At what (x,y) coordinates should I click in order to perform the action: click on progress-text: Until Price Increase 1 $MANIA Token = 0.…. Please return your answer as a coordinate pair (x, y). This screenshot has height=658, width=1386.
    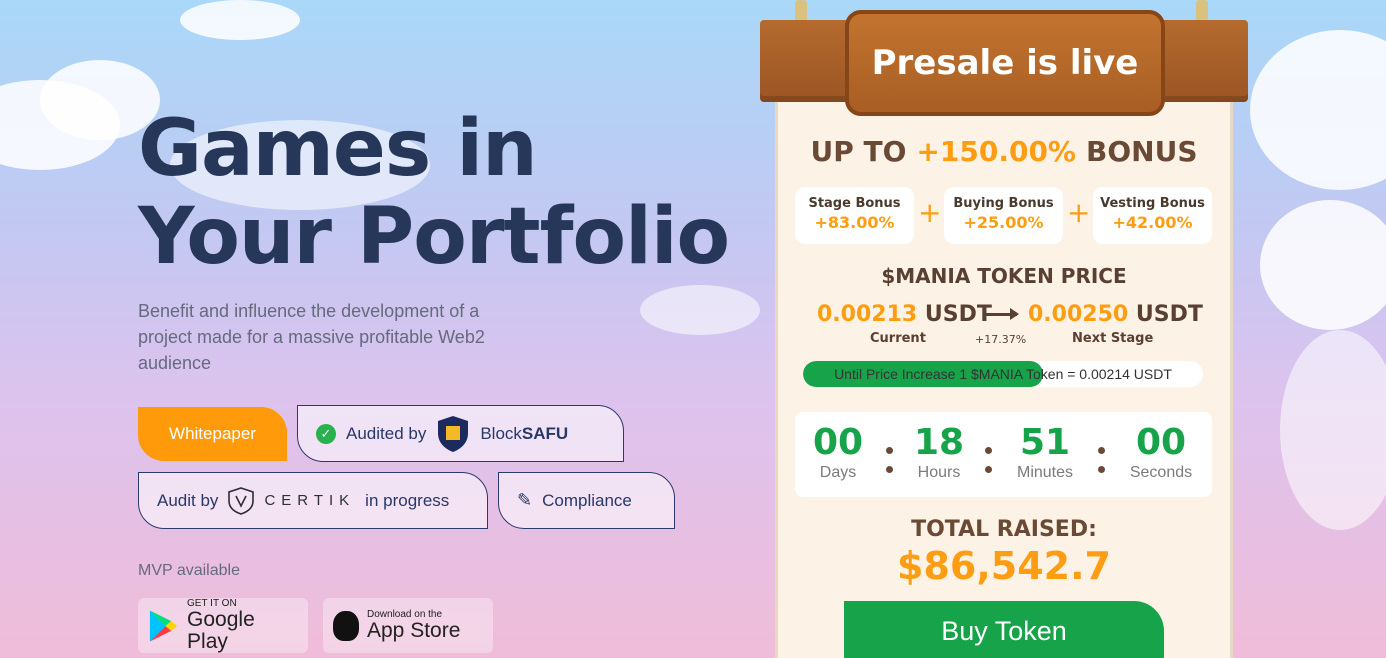
    Looking at the image, I should click on (1003, 374).